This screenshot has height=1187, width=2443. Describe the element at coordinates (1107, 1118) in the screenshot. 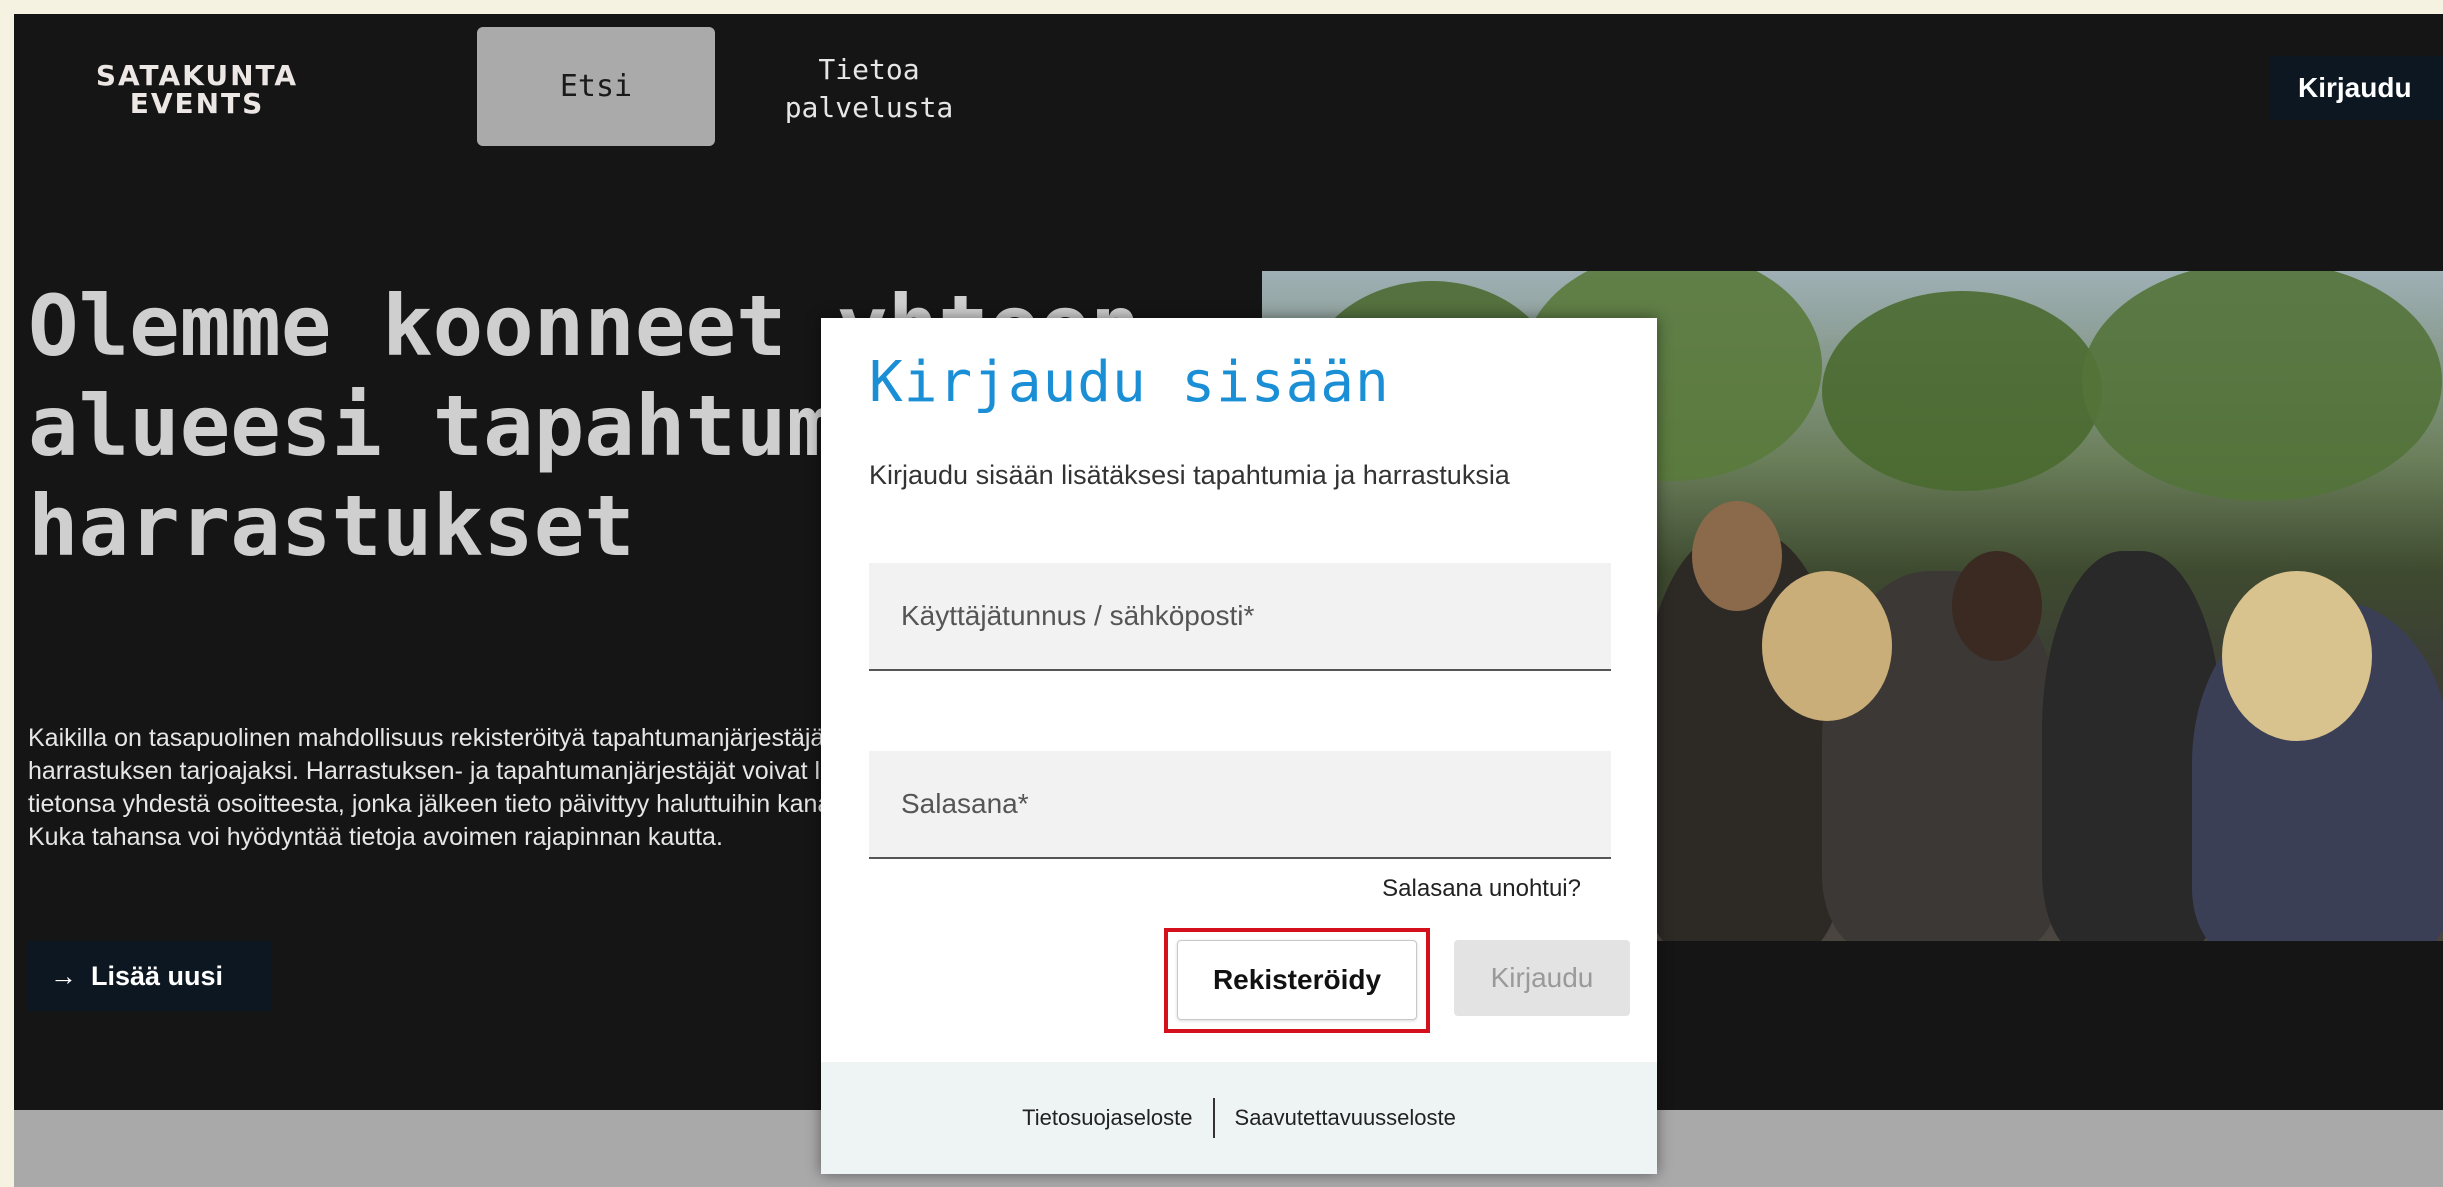

I see `privacy-link: Tietosuojaseloste` at that location.